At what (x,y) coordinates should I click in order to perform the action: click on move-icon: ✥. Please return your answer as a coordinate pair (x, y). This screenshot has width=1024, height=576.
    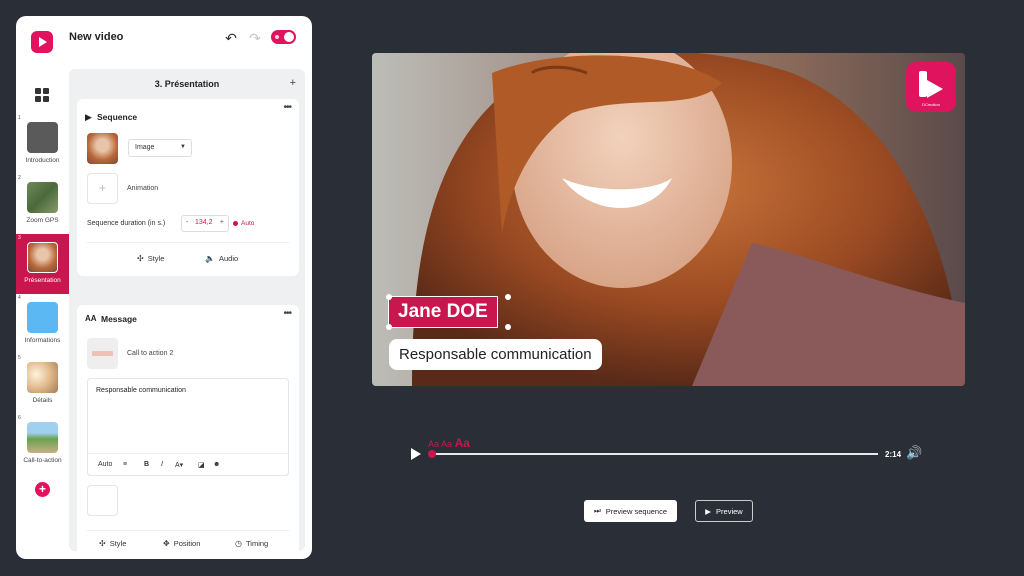
    Looking at the image, I should click on (166, 543).